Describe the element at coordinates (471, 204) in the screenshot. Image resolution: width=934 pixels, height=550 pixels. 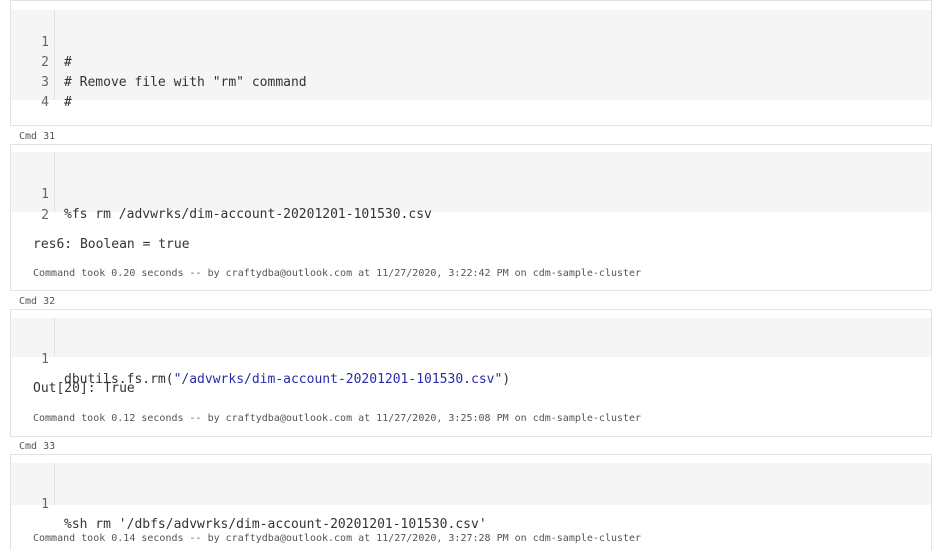
I see `code-line: 2` at that location.